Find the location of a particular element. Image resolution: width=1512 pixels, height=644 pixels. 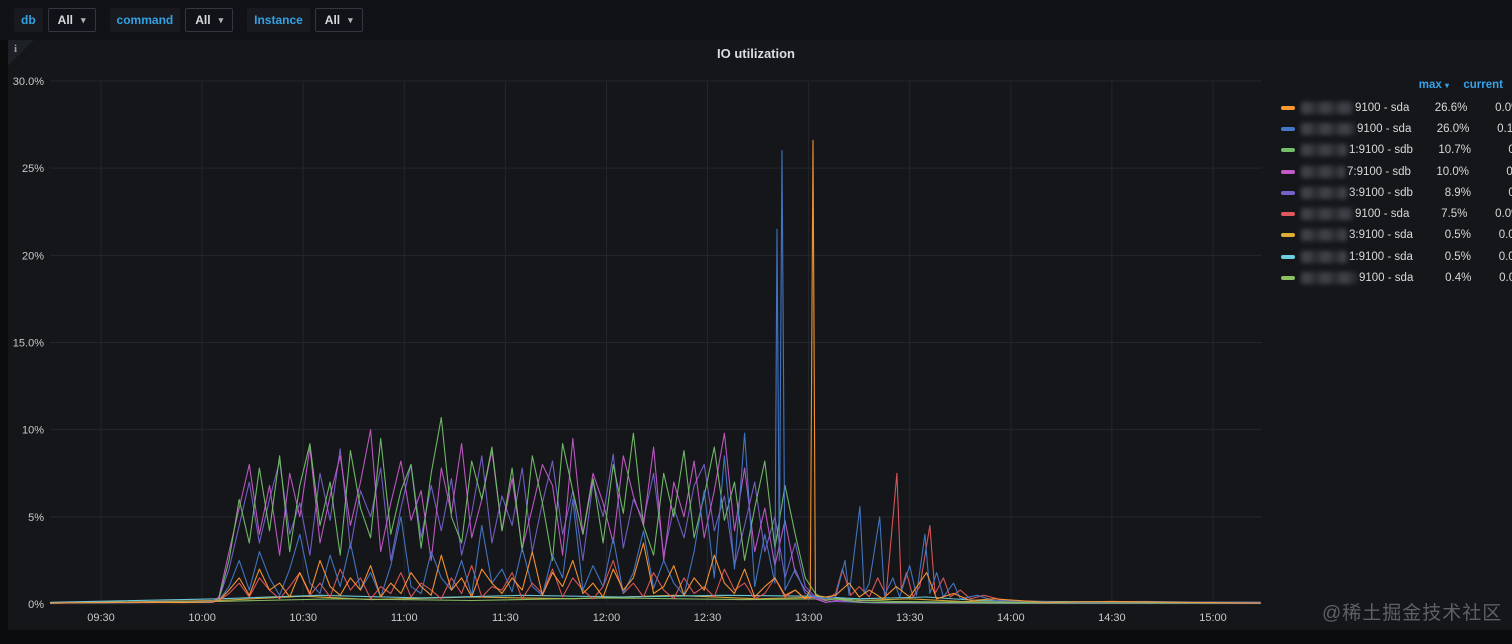

legend-row: 9100 - sda 7.5% 0.0% is located at coordinates (1396, 213).